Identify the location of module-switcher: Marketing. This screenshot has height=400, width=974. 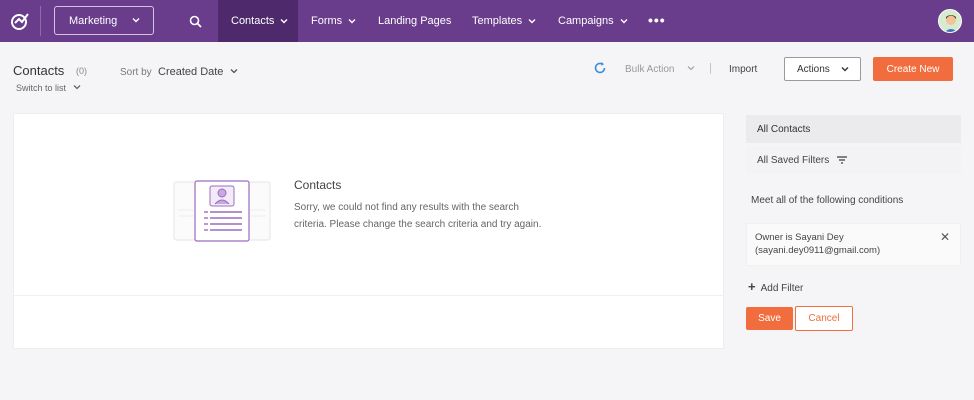
(104, 20).